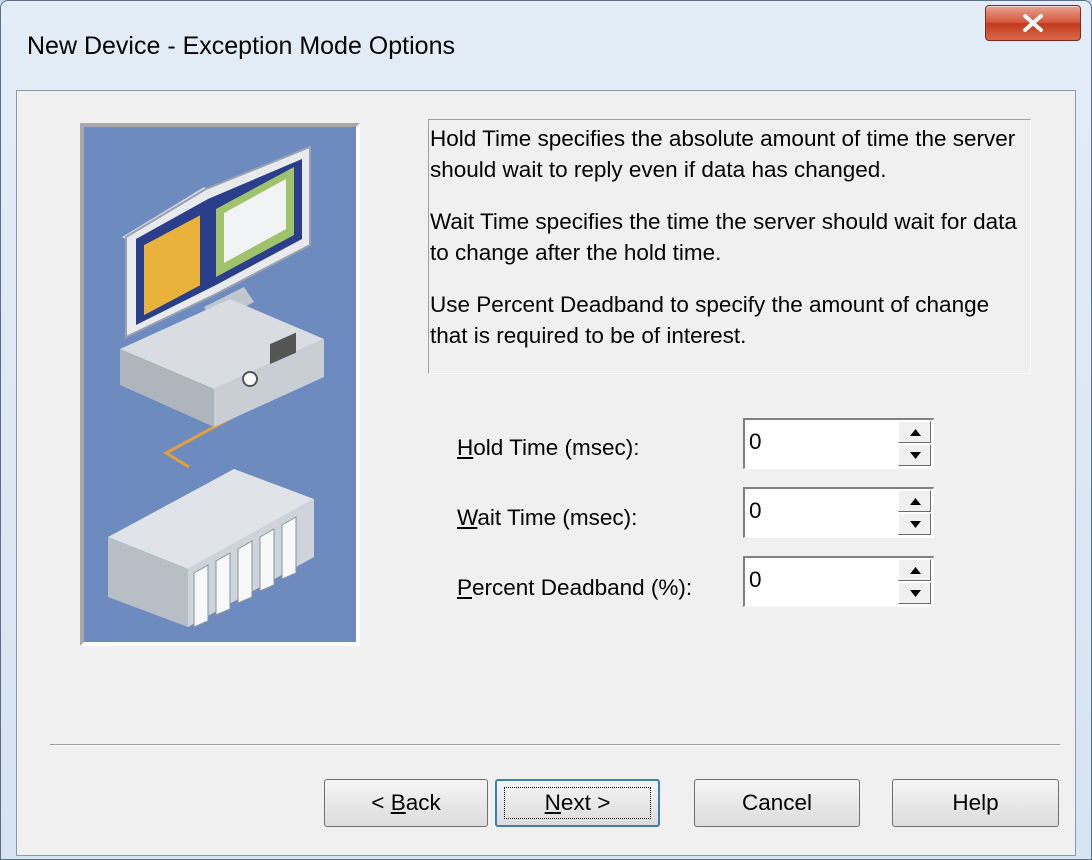 The width and height of the screenshot is (1092, 860). I want to click on back-button-label: < Back, so click(405, 802).